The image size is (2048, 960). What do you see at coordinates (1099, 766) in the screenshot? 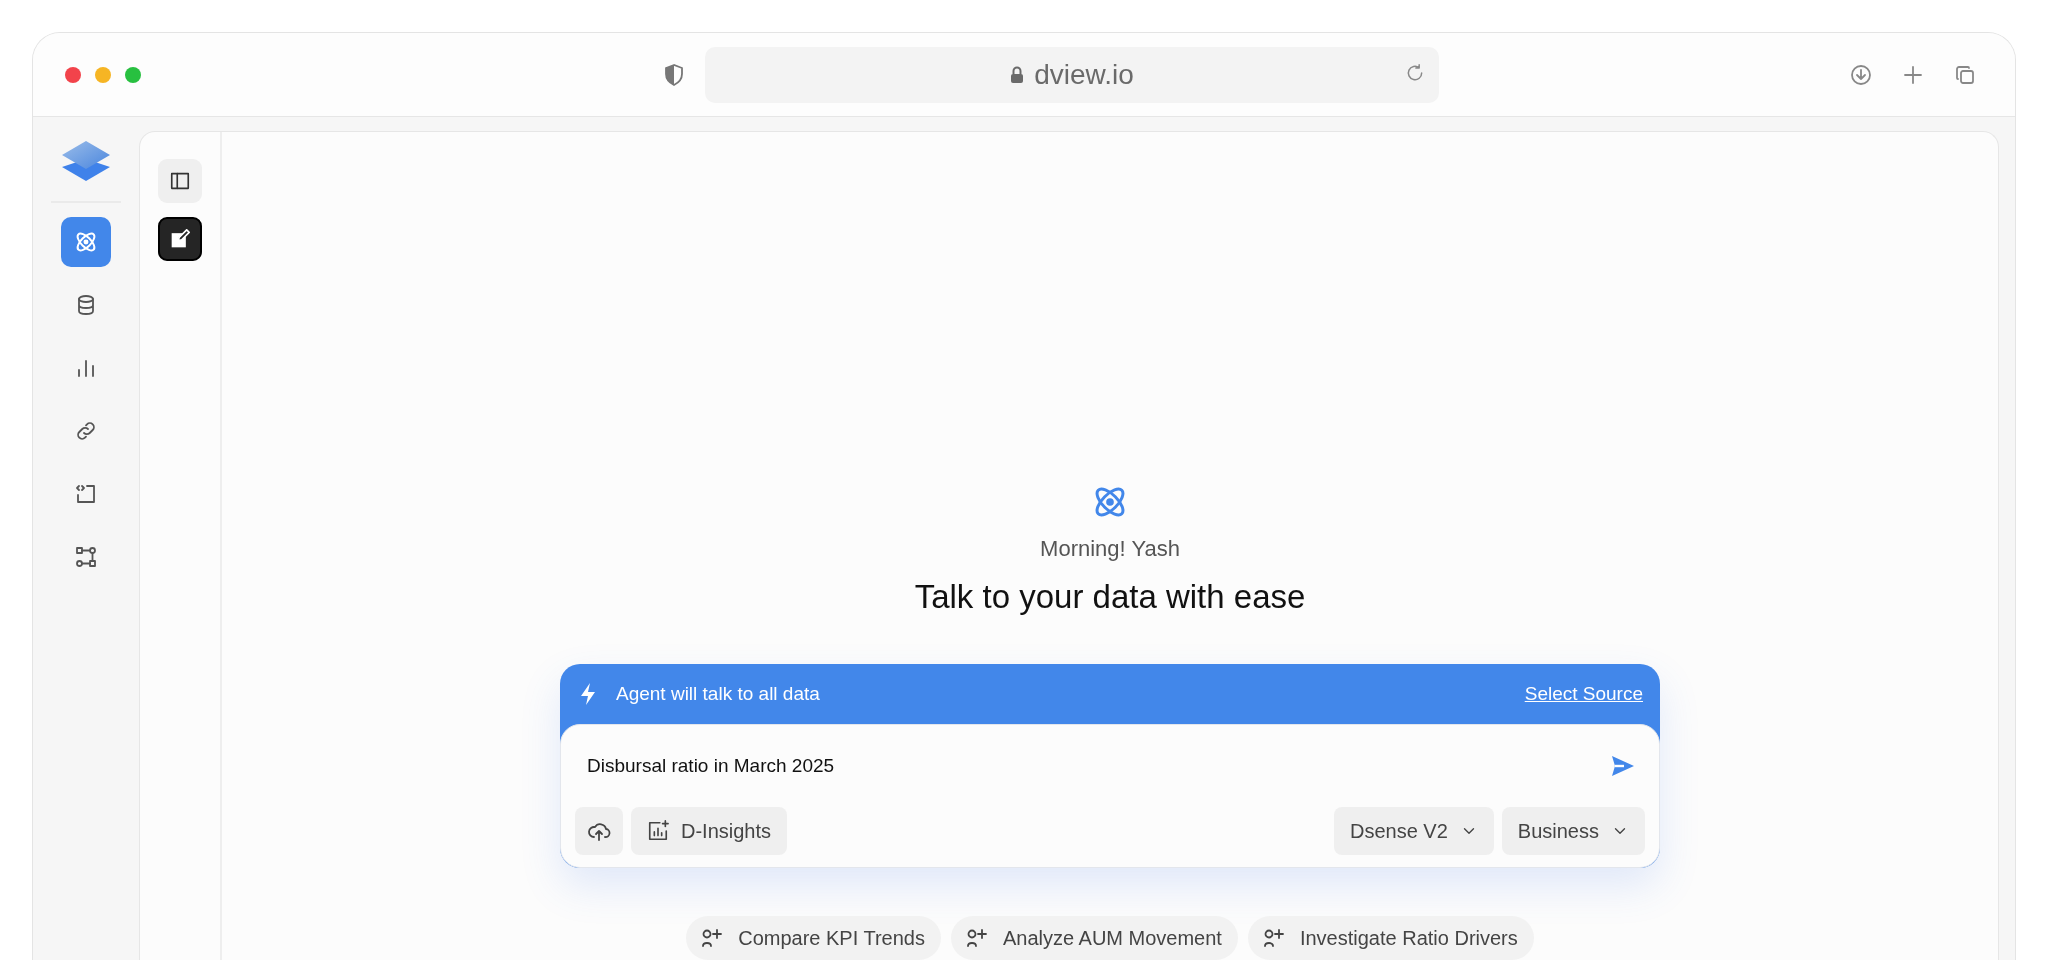
I see `prompt-input: Disbursal ratio in March 2025` at bounding box center [1099, 766].